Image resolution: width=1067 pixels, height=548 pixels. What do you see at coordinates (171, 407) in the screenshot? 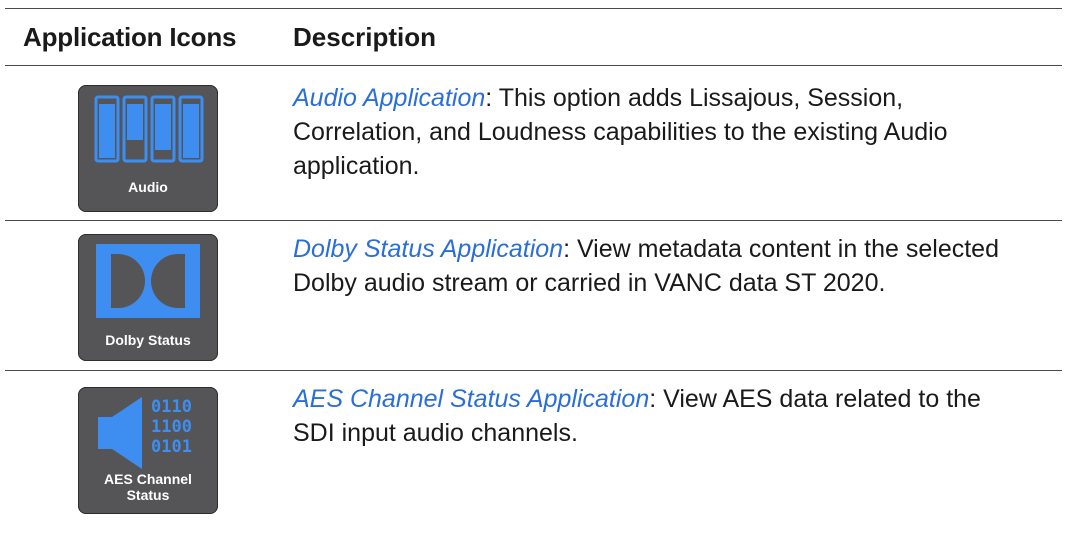
I see `binary-line: 0110` at bounding box center [171, 407].